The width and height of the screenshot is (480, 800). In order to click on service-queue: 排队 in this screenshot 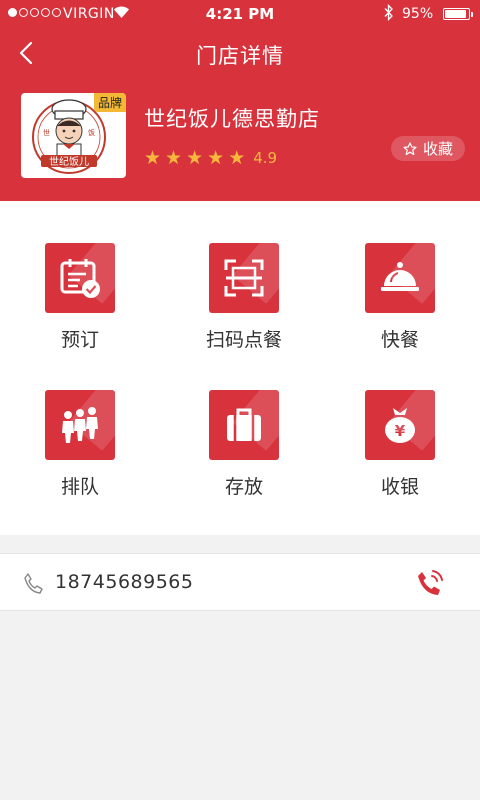, I will do `click(80, 444)`.